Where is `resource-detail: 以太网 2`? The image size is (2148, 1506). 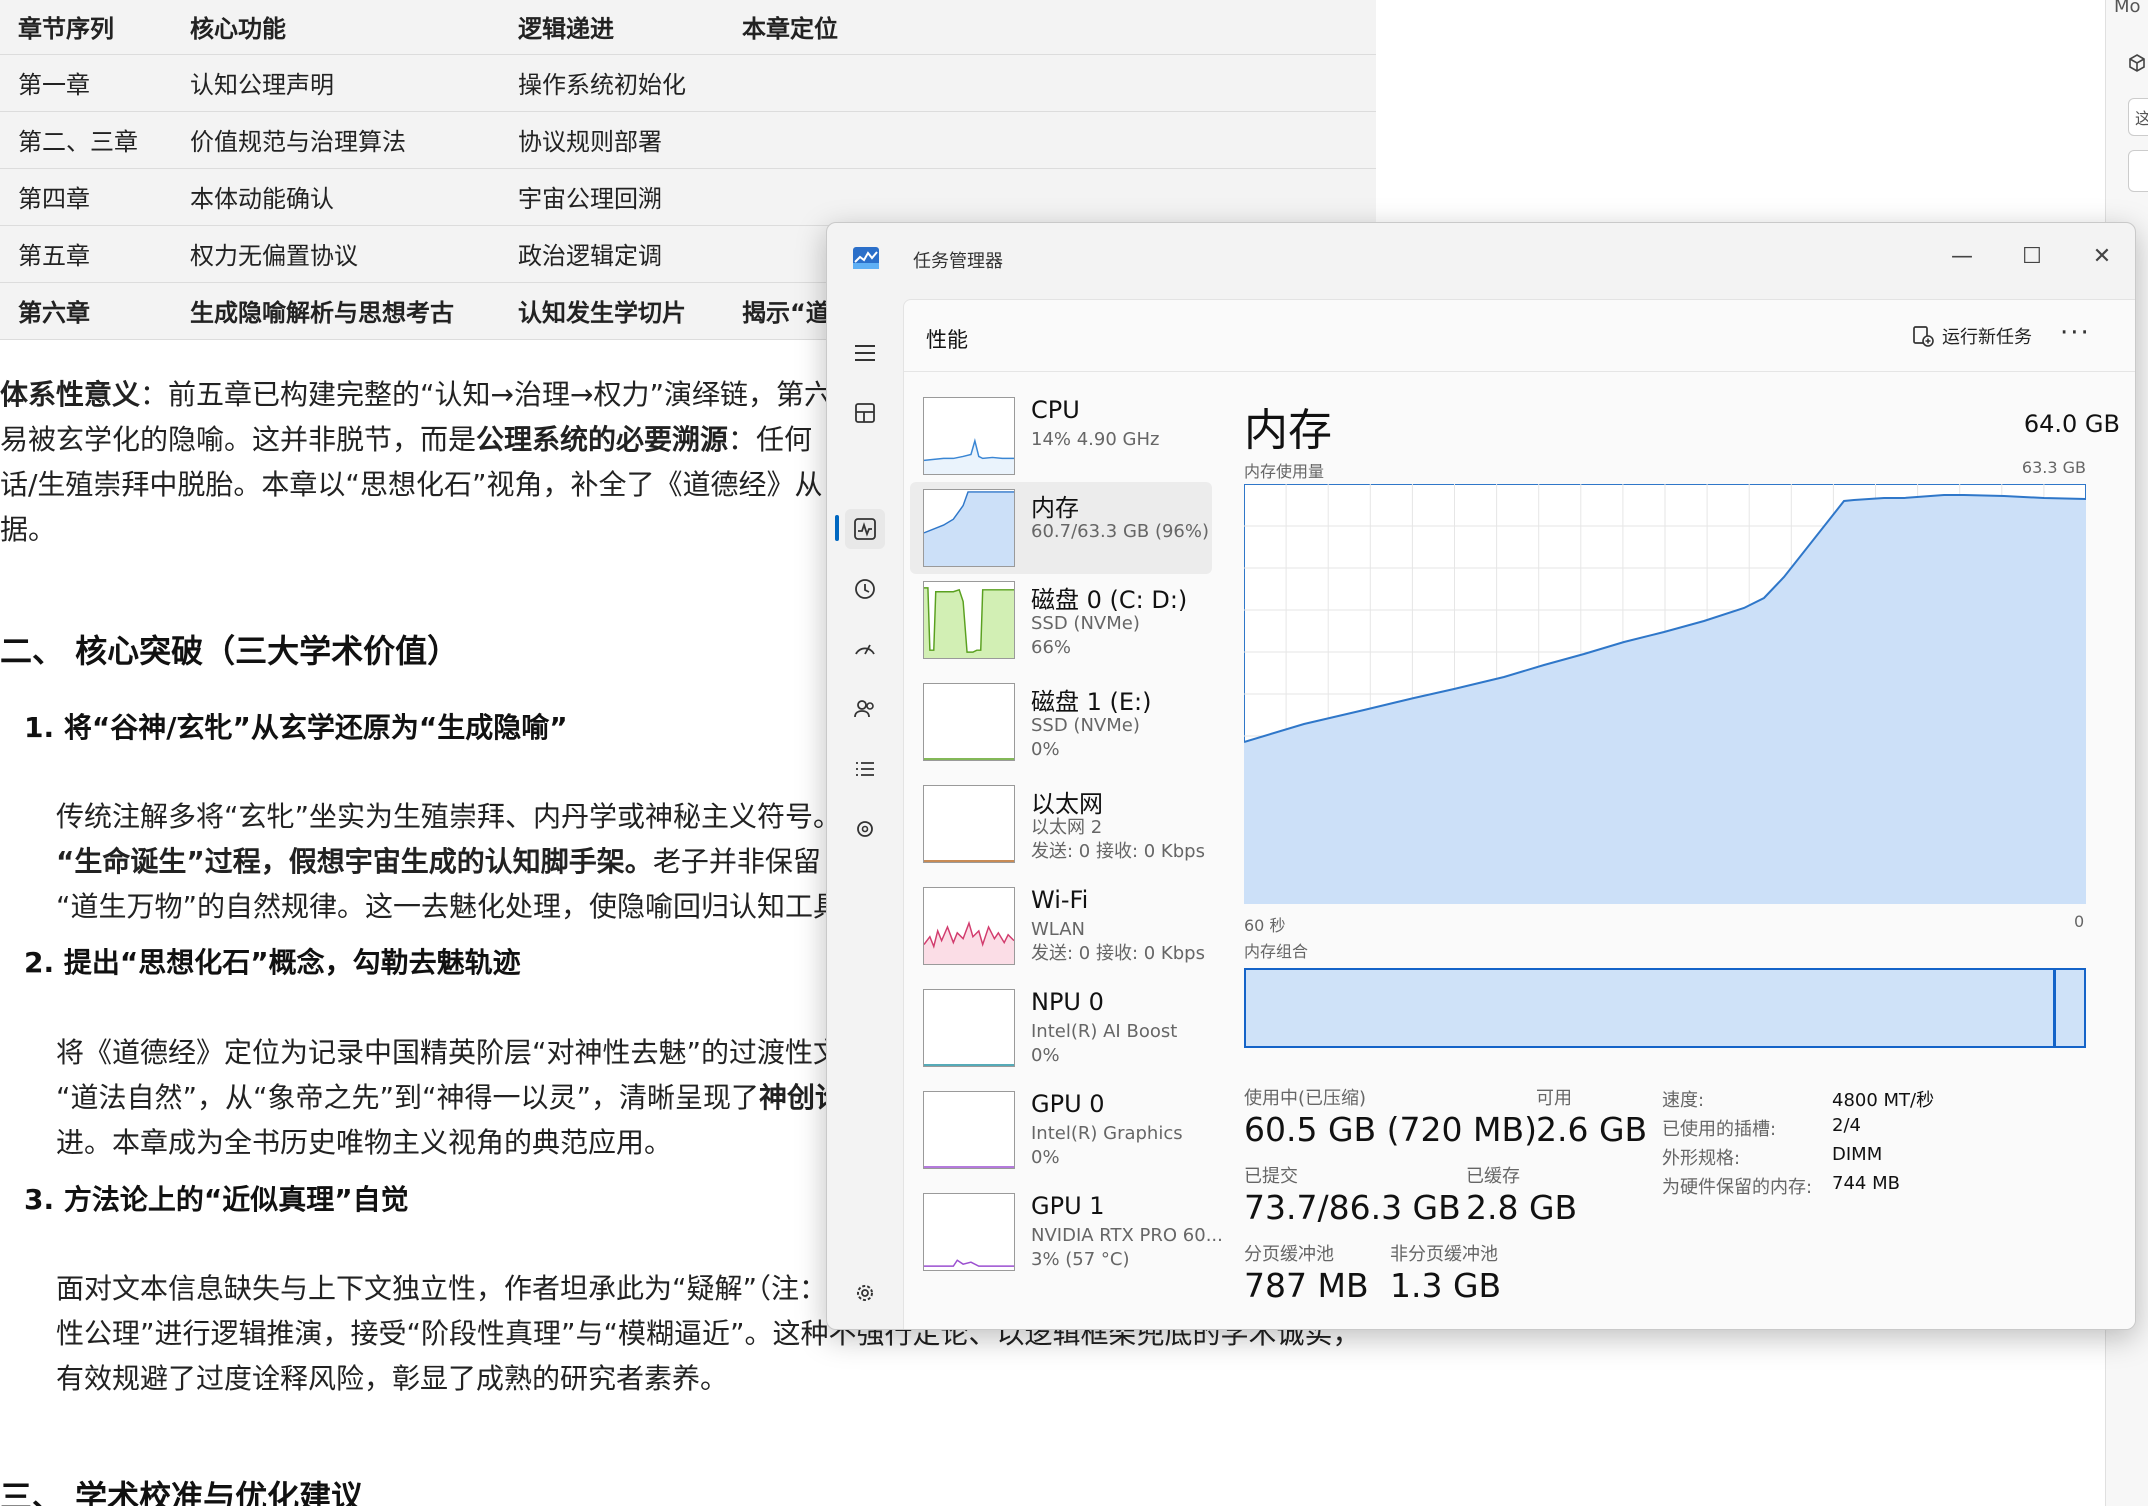
resource-detail: 以太网 2 is located at coordinates (1067, 827).